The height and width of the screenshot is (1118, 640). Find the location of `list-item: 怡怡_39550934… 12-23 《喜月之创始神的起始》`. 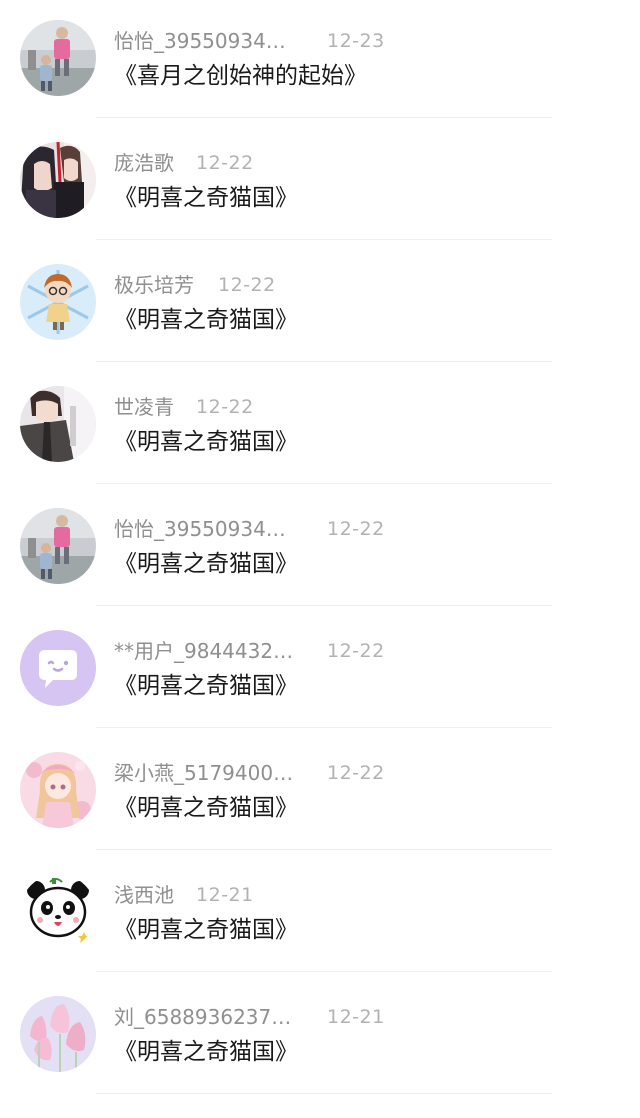

list-item: 怡怡_39550934… 12-23 《喜月之创始神的起始》 is located at coordinates (320, 61).